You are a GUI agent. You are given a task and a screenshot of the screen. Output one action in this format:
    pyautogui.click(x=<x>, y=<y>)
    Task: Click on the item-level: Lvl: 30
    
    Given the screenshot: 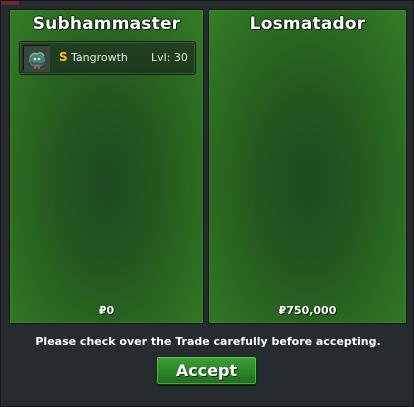 What is the action you would take?
    pyautogui.click(x=169, y=57)
    